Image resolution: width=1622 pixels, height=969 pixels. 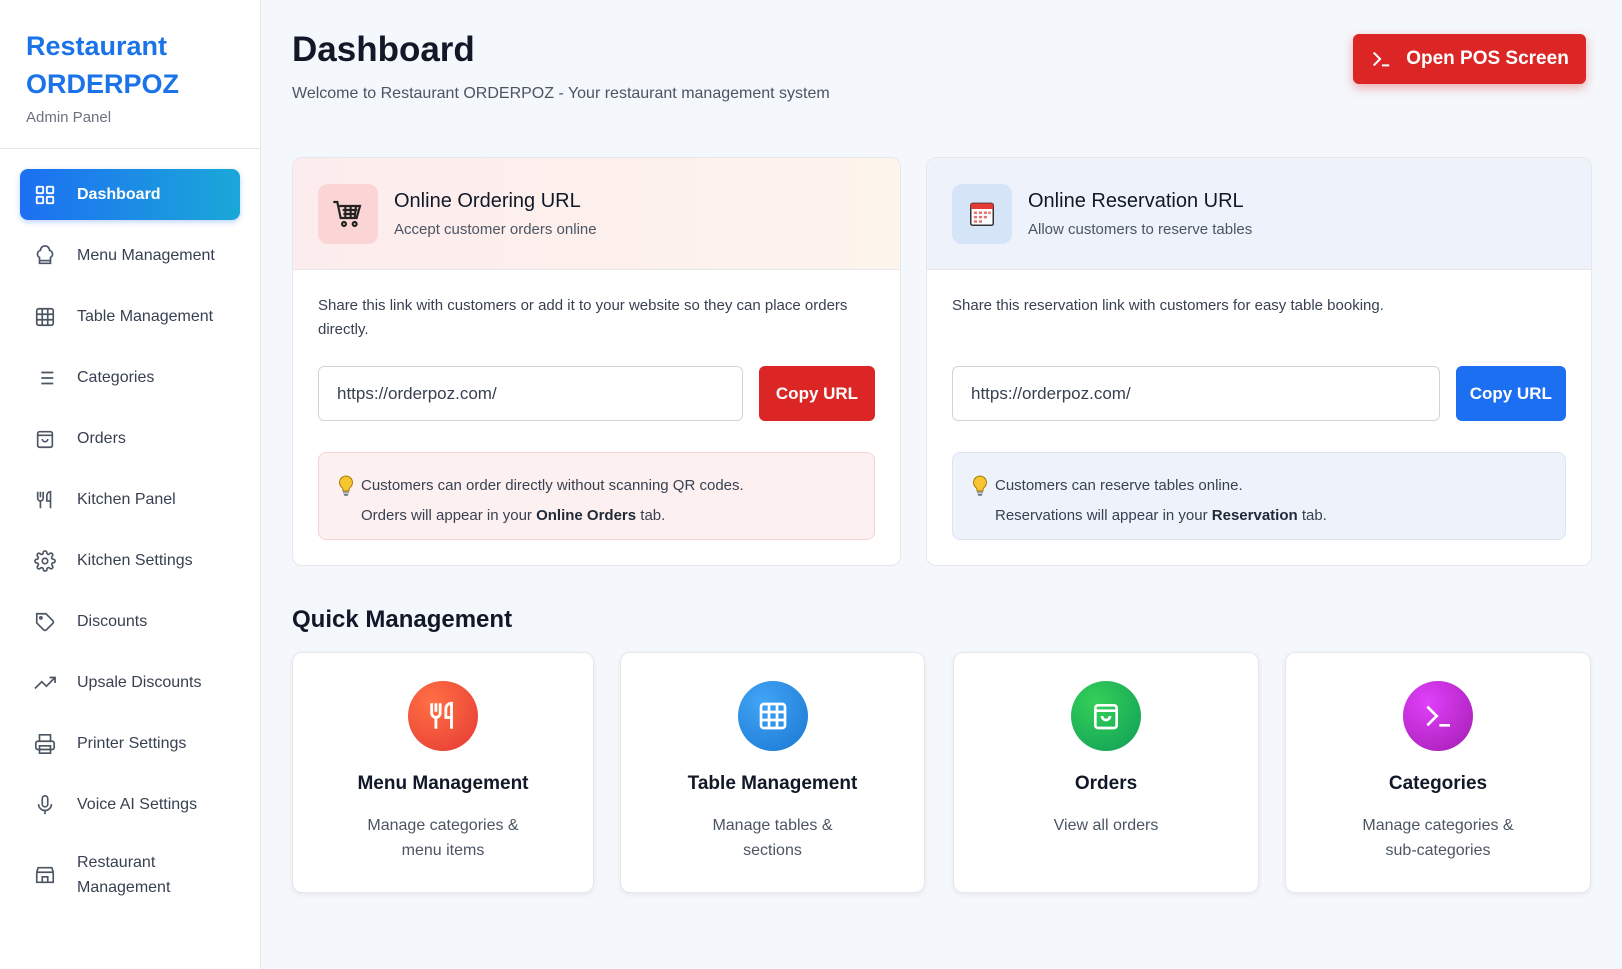 I want to click on utensils-icon, so click(x=45, y=500).